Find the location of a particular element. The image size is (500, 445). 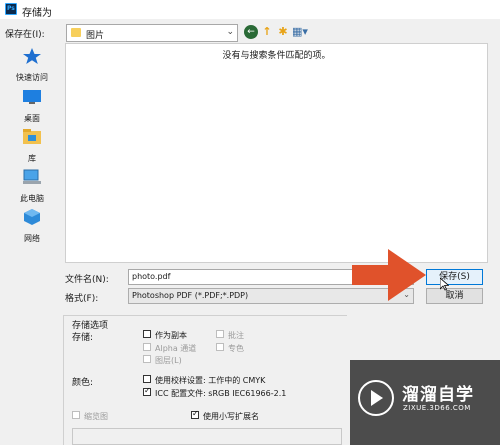

lowercase-extension-label: 使用小写扩展名 is located at coordinates (231, 416).